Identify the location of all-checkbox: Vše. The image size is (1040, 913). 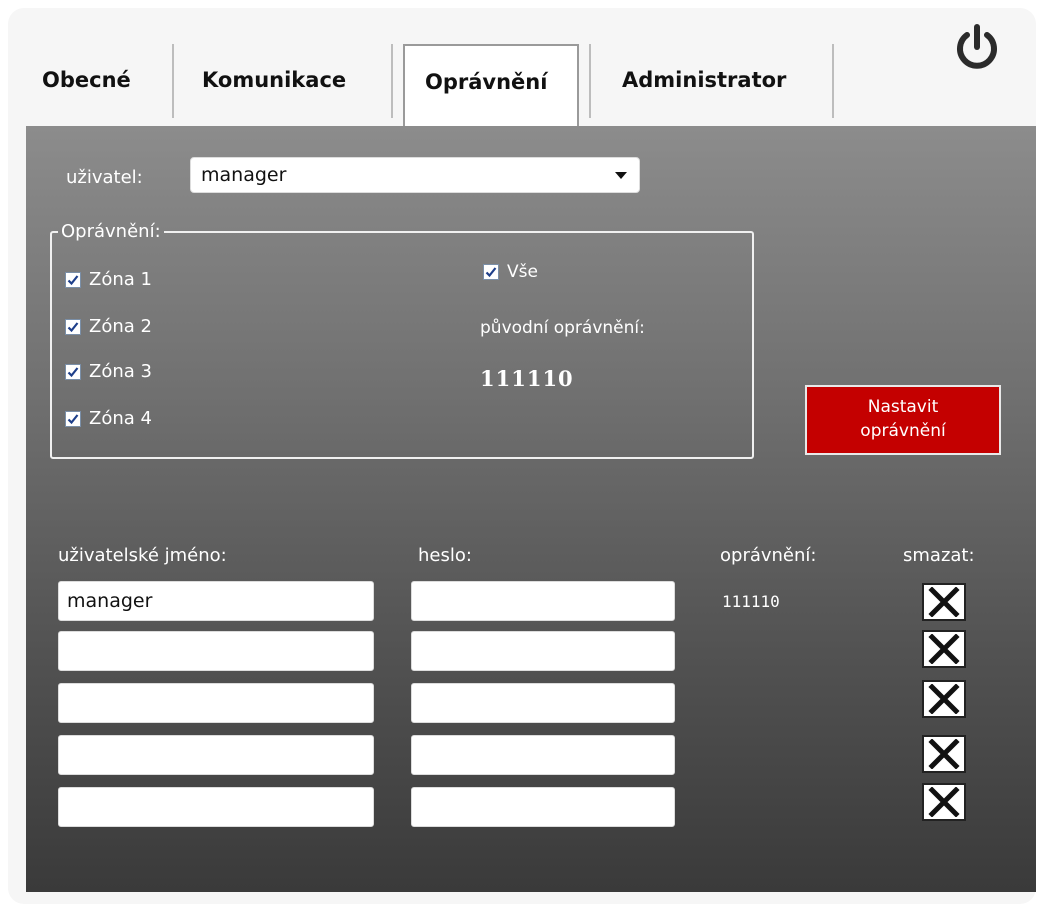
(510, 272).